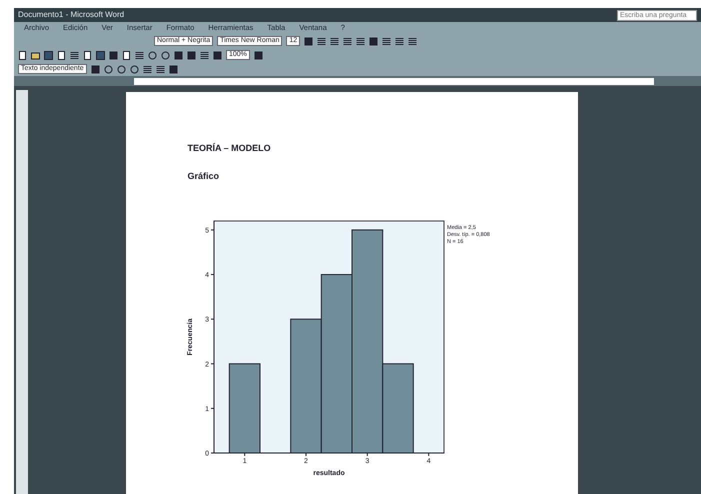 This screenshot has height=494, width=701. Describe the element at coordinates (204, 176) in the screenshot. I see `section-heading: Gráfico` at that location.